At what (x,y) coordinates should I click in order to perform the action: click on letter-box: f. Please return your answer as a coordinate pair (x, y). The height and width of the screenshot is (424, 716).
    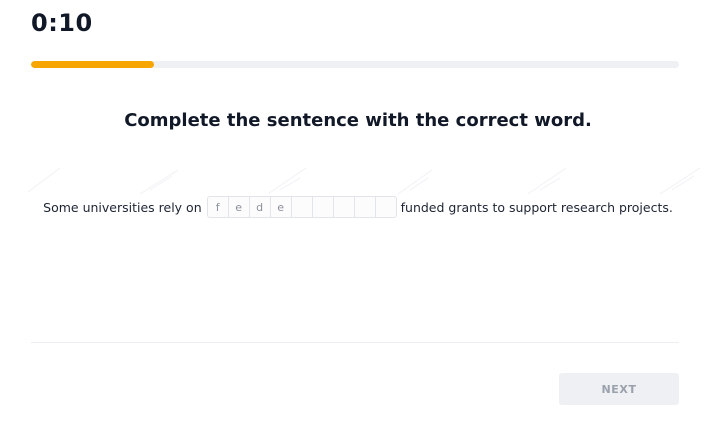
    Looking at the image, I should click on (217, 207).